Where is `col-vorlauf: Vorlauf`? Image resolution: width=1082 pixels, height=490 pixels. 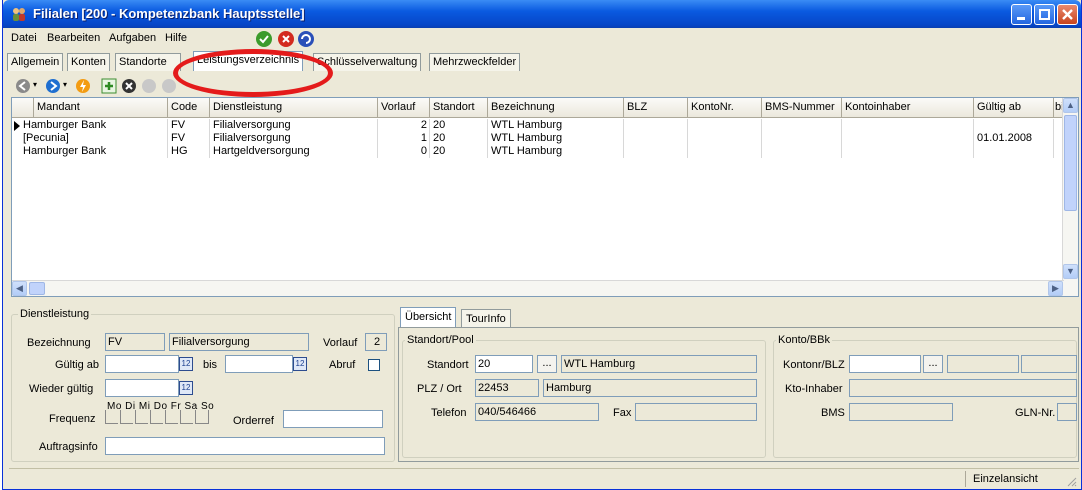
col-vorlauf: Vorlauf is located at coordinates (404, 108).